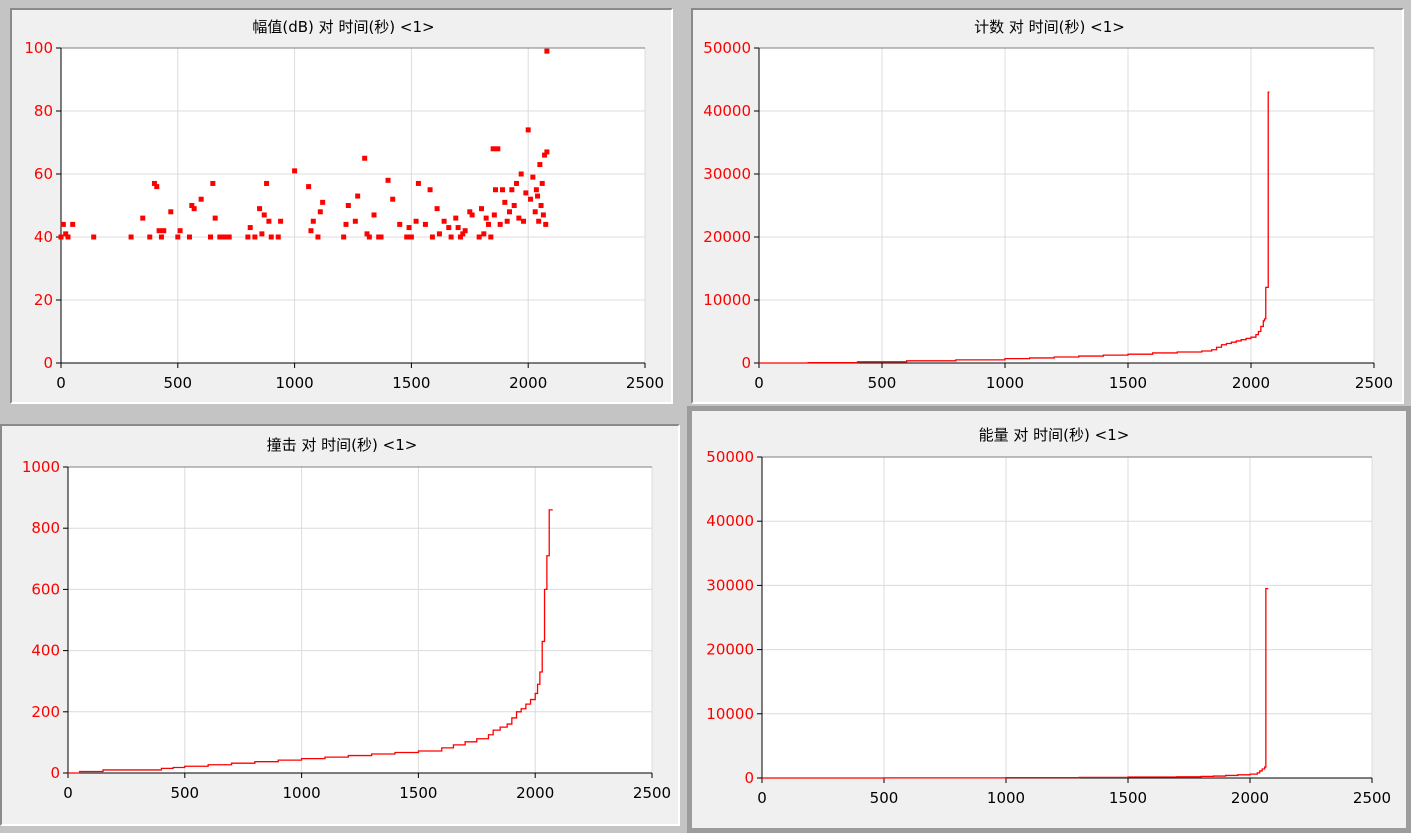 The width and height of the screenshot is (1411, 833). What do you see at coordinates (38, 48) in the screenshot?
I see `y-tick-label: 100` at bounding box center [38, 48].